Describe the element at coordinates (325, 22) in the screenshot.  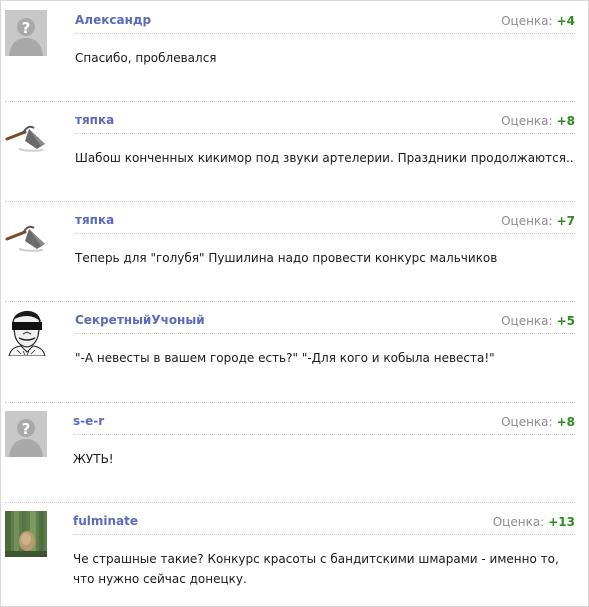
I see `comment-header: Александр Оценка: +4` at that location.